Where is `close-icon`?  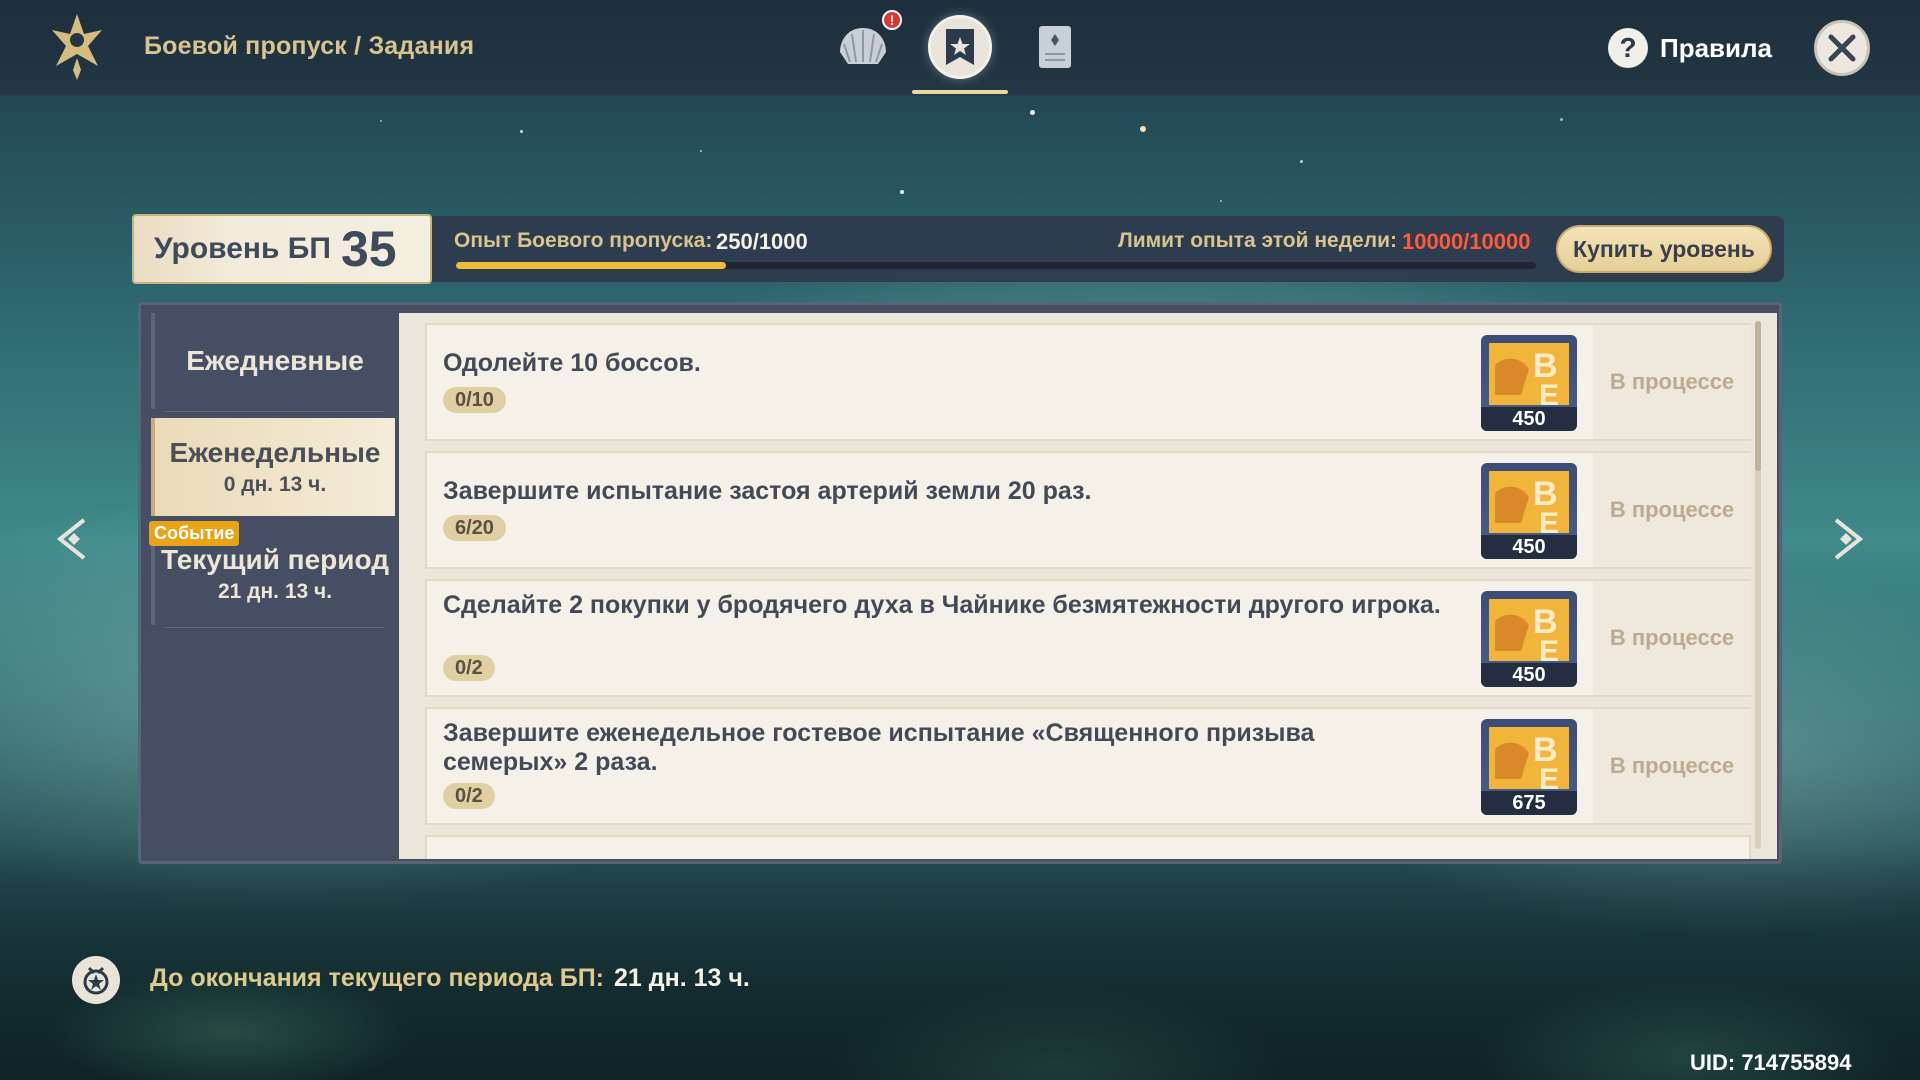 close-icon is located at coordinates (1842, 48).